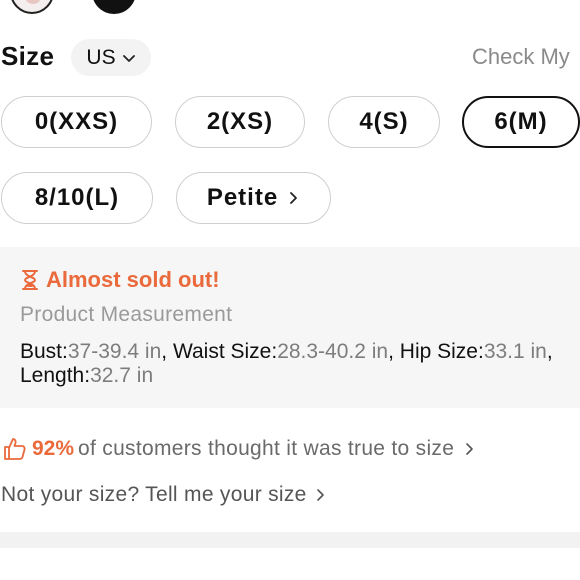 This screenshot has height=580, width=580. I want to click on measurement-name: Bust:, so click(44, 351).